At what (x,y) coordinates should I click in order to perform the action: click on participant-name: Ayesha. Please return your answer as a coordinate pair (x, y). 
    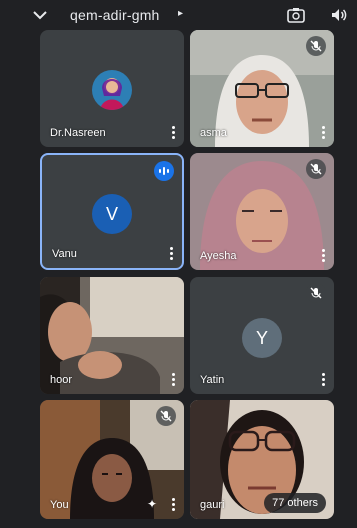
    Looking at the image, I should click on (218, 256).